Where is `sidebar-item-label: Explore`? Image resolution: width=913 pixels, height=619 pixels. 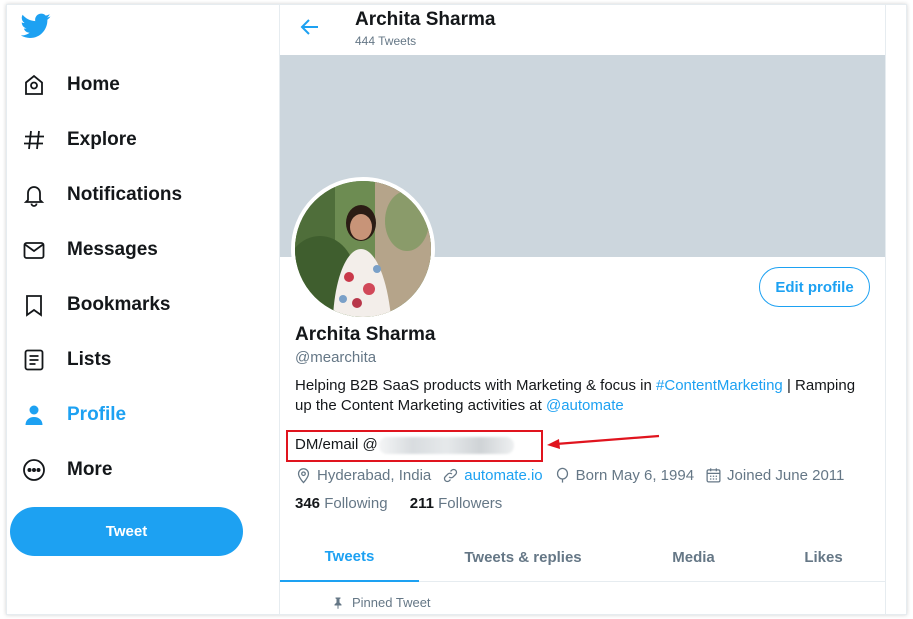 sidebar-item-label: Explore is located at coordinates (102, 139).